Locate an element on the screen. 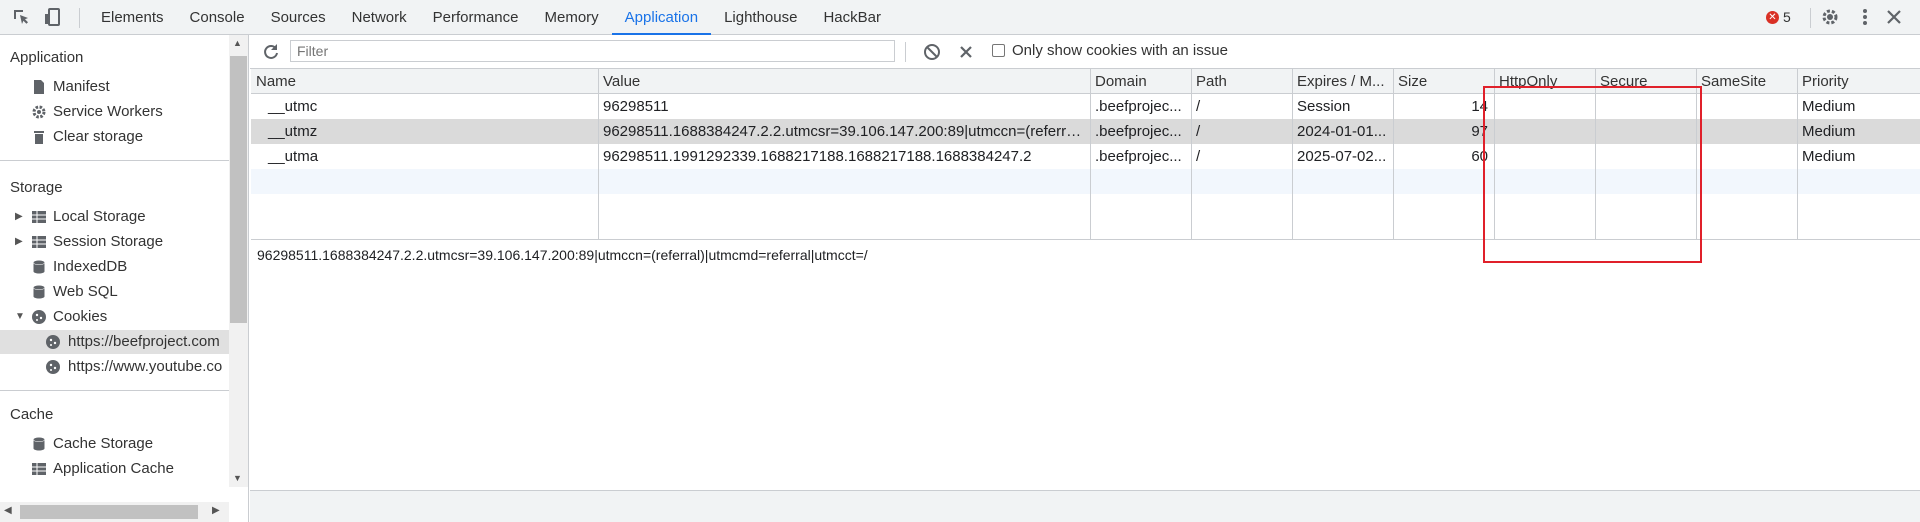  scroll-left-icon: ◀ is located at coordinates (8, 510).